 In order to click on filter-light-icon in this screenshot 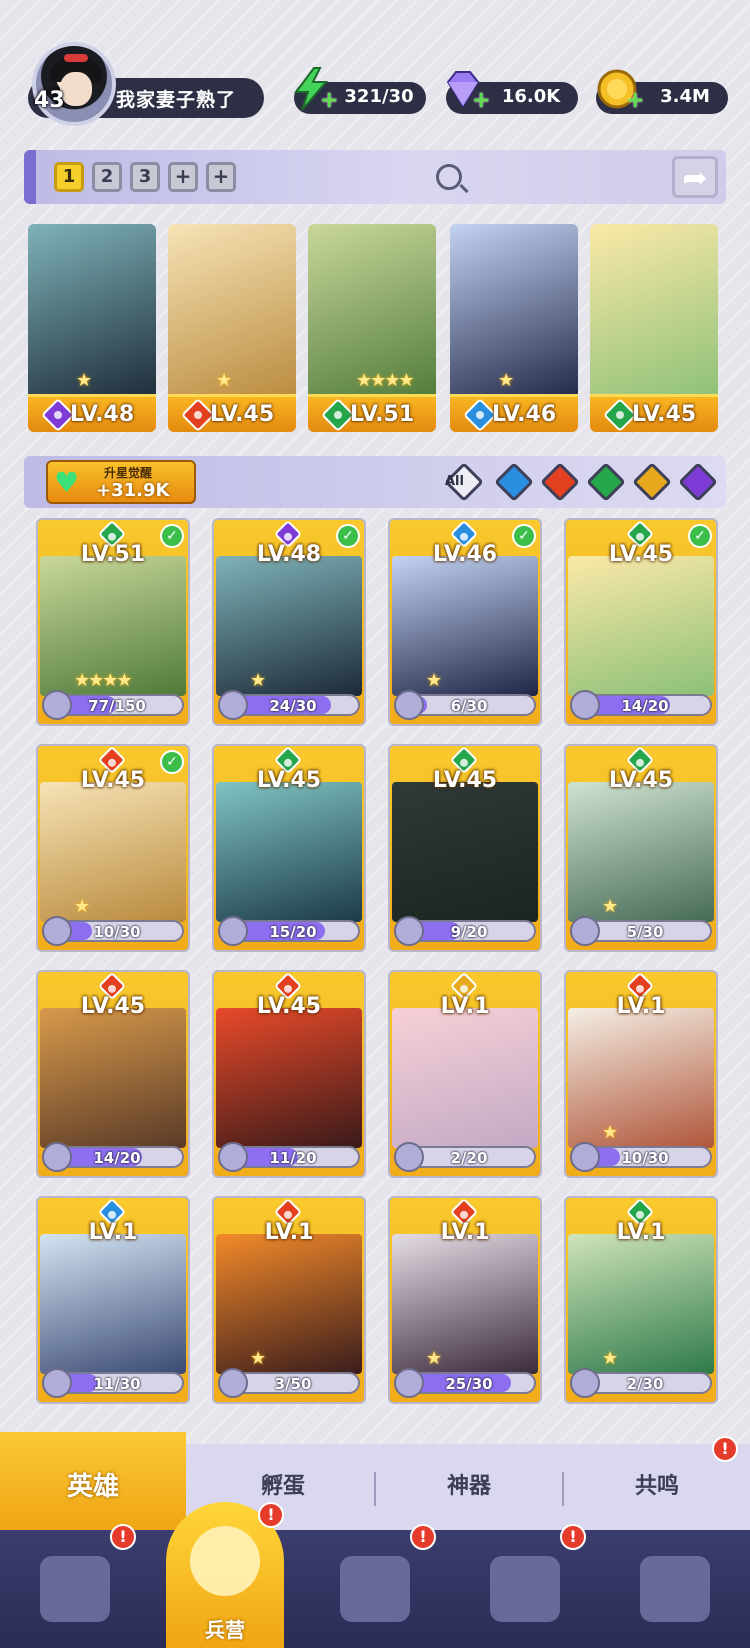, I will do `click(652, 482)`.